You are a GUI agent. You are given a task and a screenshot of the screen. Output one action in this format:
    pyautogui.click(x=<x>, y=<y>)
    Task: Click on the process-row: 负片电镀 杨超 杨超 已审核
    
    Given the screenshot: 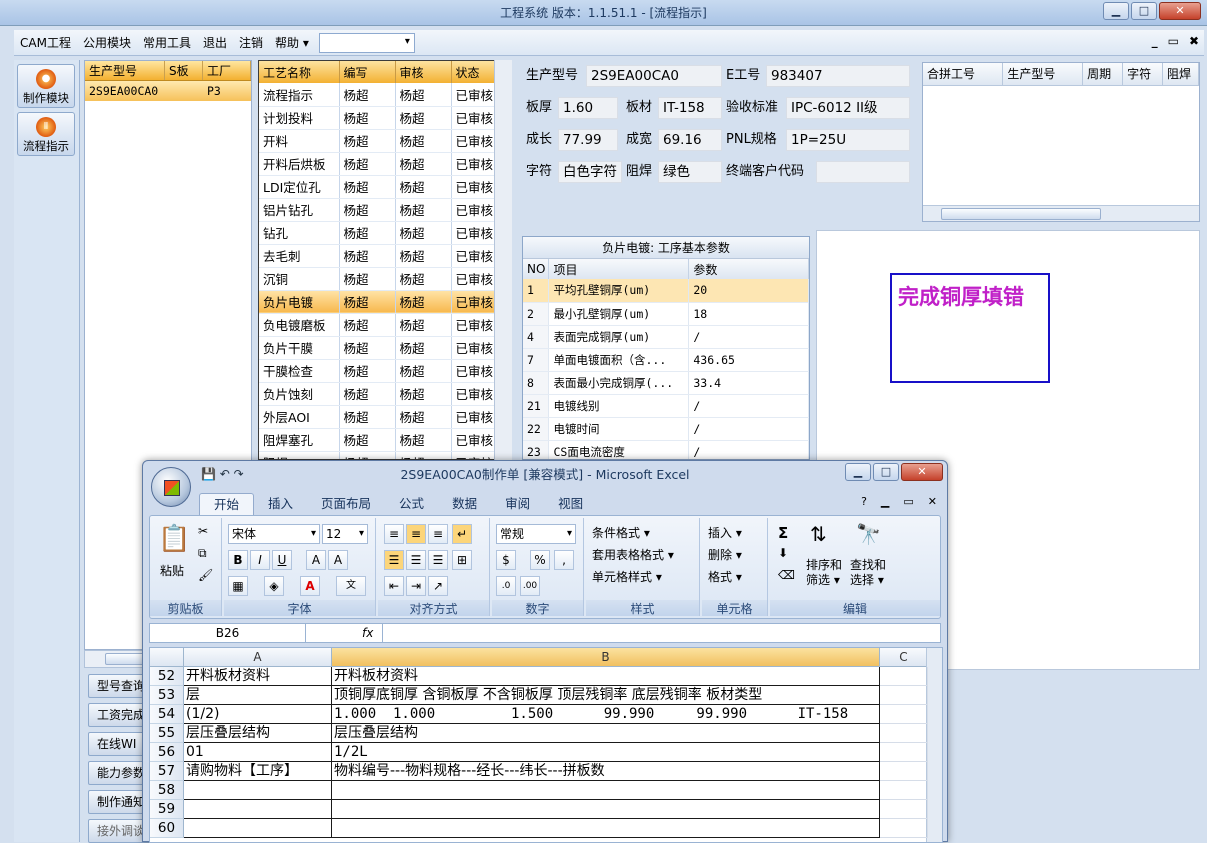 What is the action you would take?
    pyautogui.click(x=377, y=302)
    